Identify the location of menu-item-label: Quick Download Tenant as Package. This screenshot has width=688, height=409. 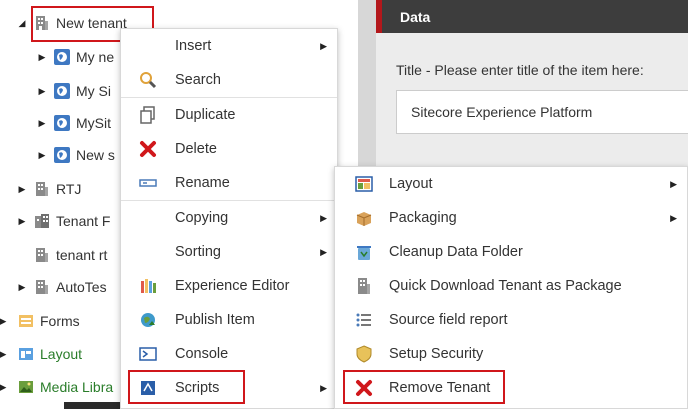
(505, 286).